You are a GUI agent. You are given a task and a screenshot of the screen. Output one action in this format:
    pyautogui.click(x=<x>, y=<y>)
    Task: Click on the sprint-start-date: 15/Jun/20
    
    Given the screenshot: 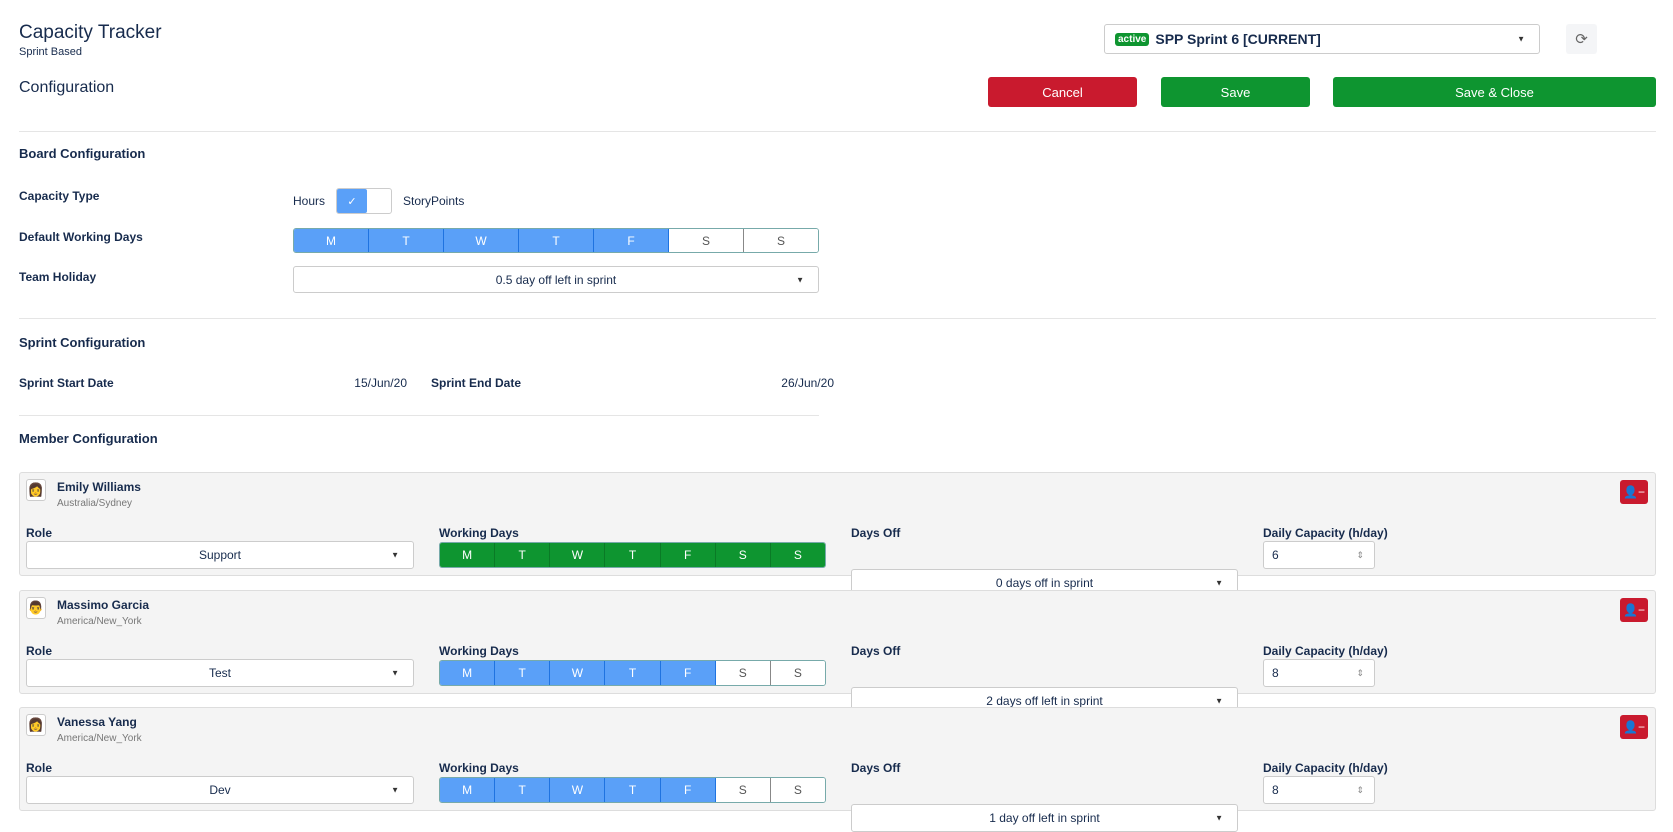 What is the action you would take?
    pyautogui.click(x=380, y=383)
    